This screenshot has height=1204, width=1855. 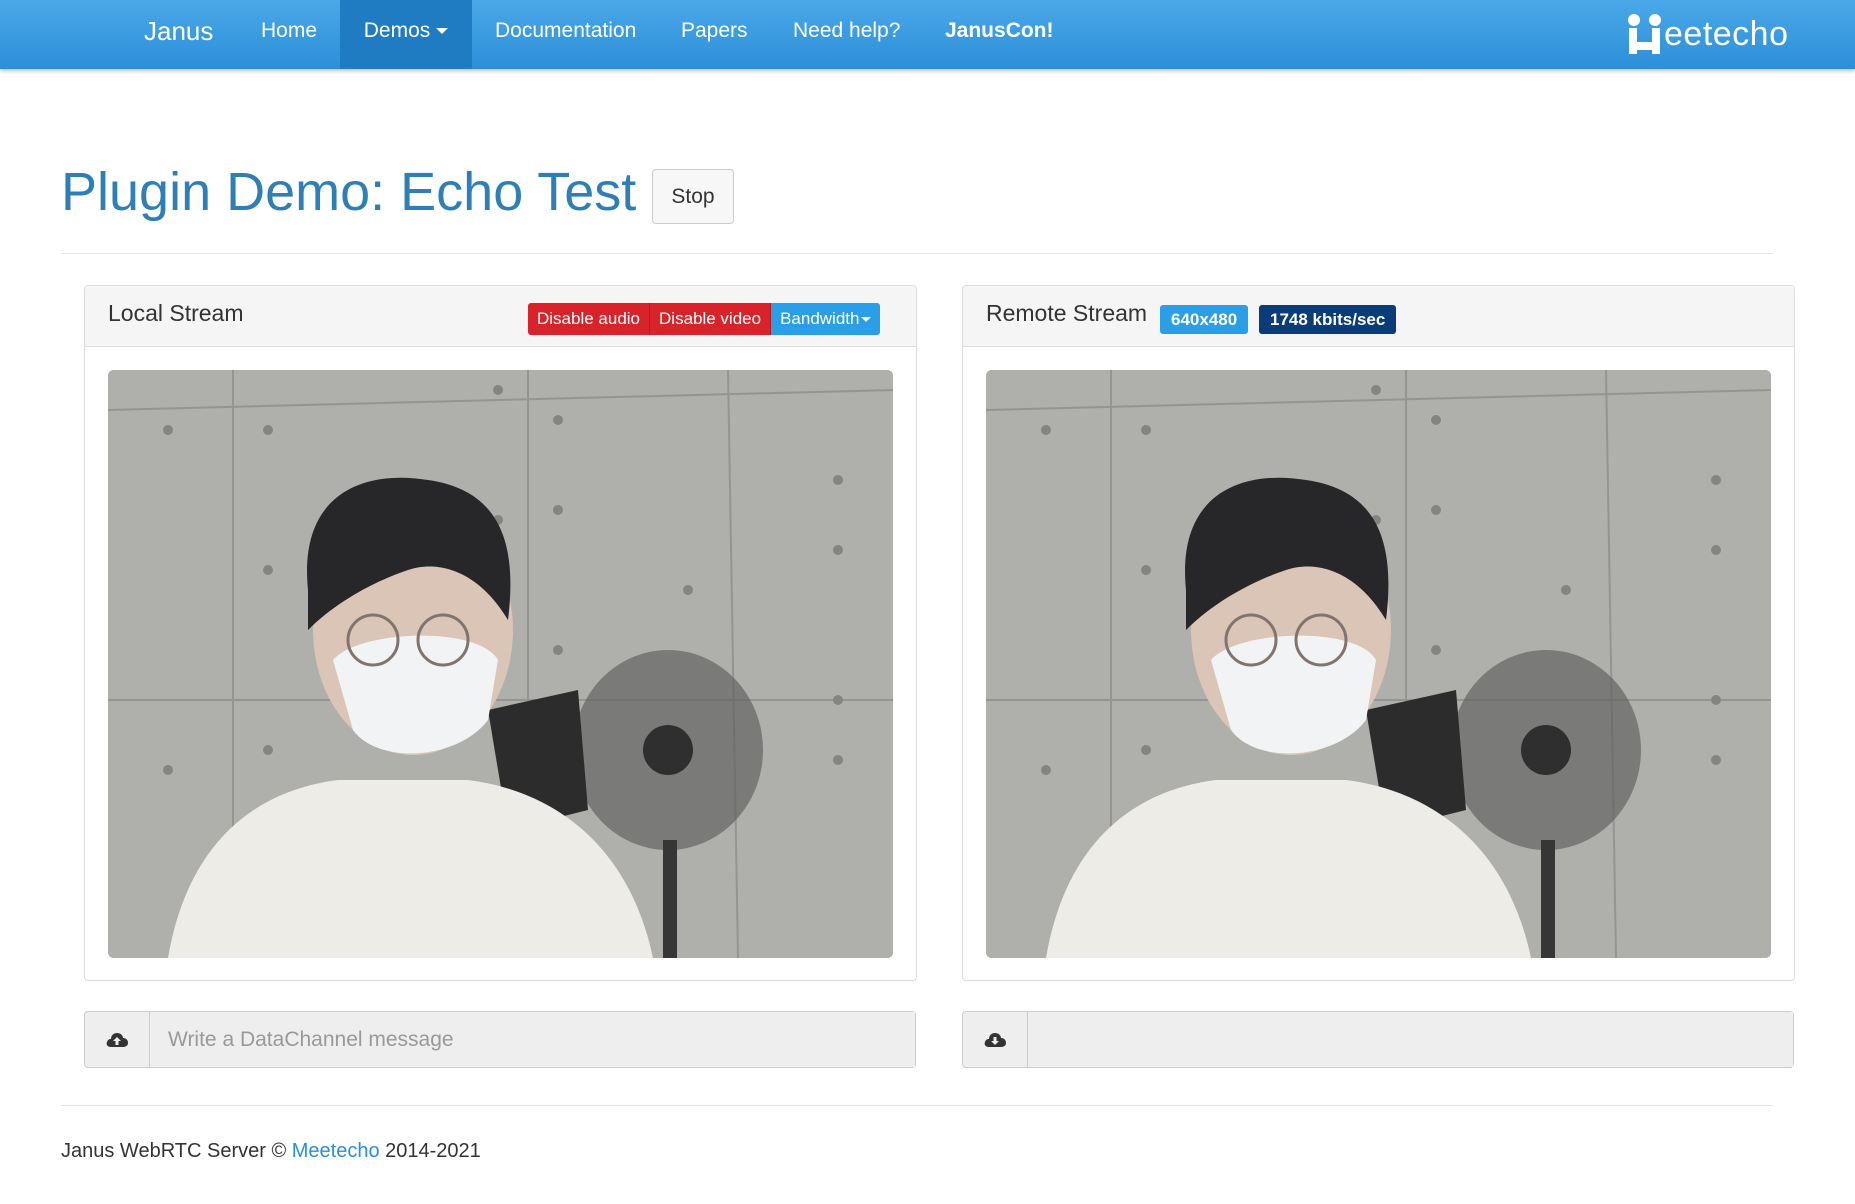 I want to click on footer: Janus WebRTC Server © Meetecho 2014-2021, so click(x=271, y=1151).